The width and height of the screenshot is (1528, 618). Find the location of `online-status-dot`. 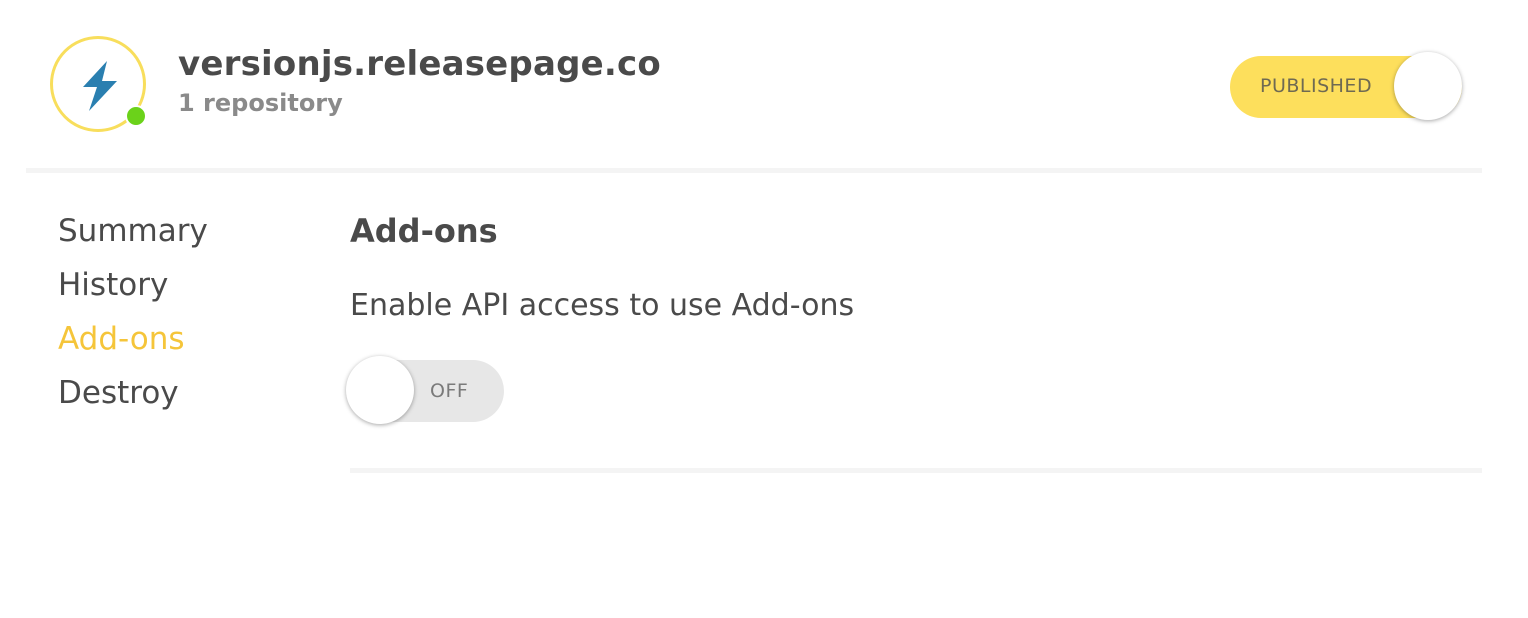

online-status-dot is located at coordinates (136, 116).